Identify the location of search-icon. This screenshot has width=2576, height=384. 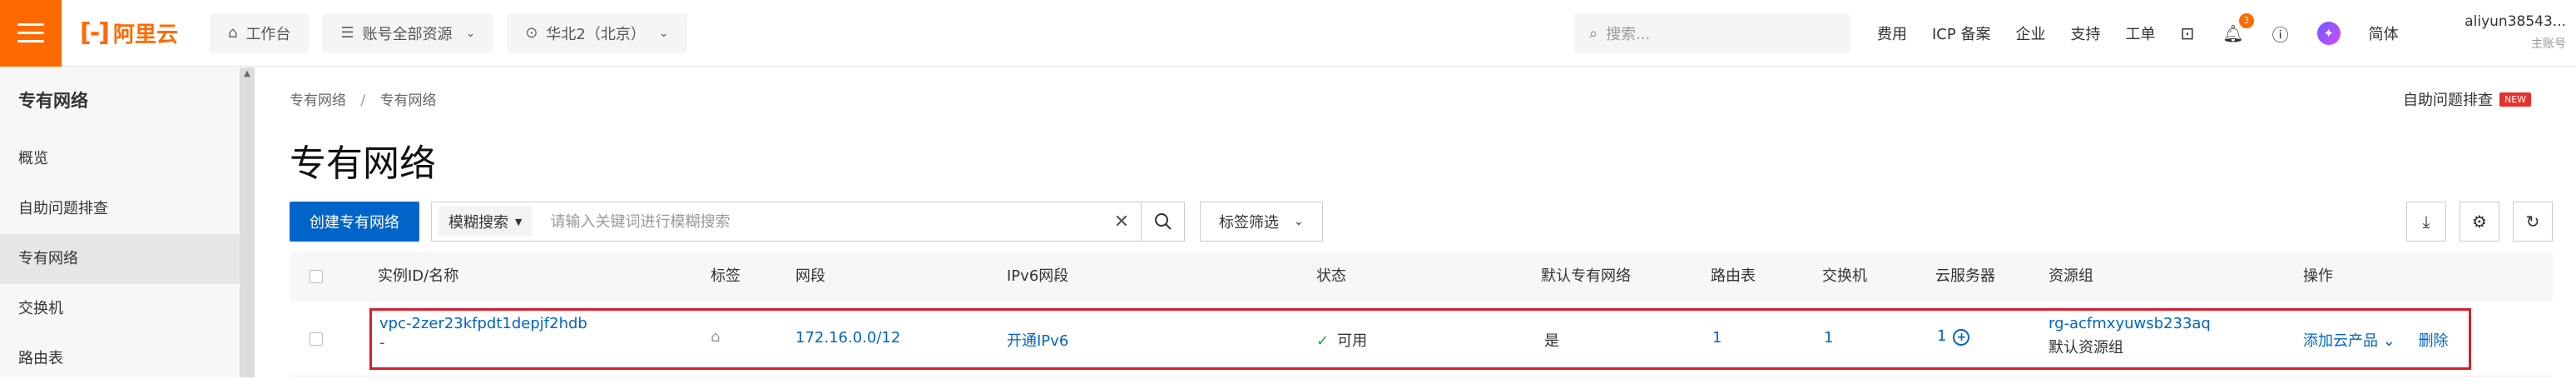
(1163, 221).